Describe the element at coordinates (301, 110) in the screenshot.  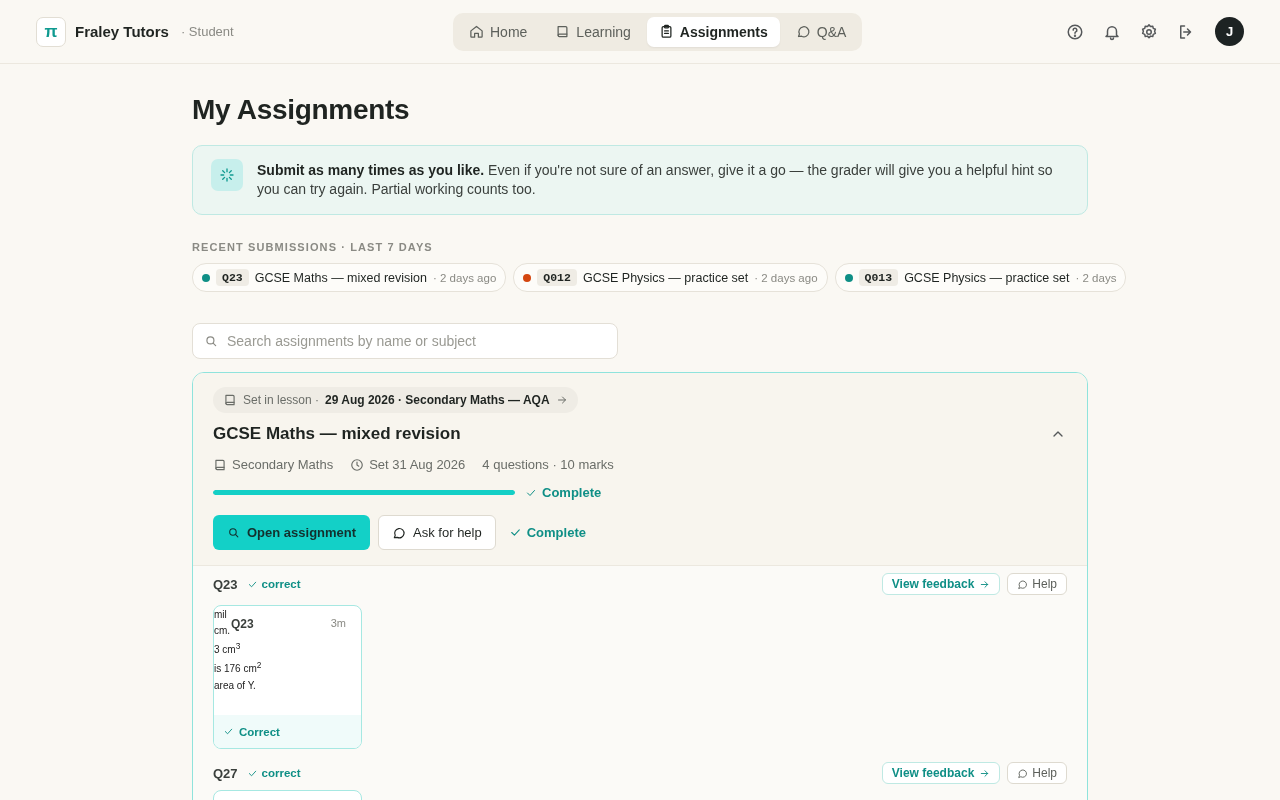
I see `page-title: My Assignments` at that location.